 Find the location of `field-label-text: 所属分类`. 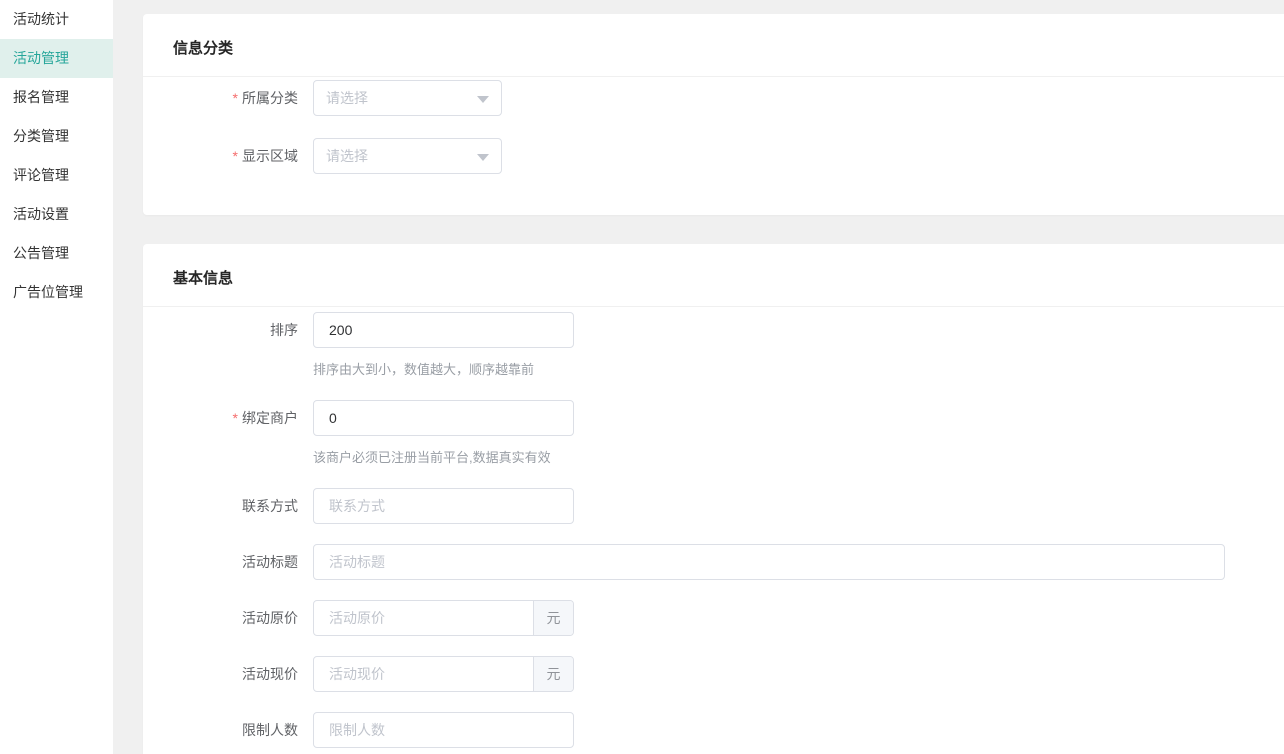

field-label-text: 所属分类 is located at coordinates (270, 98).